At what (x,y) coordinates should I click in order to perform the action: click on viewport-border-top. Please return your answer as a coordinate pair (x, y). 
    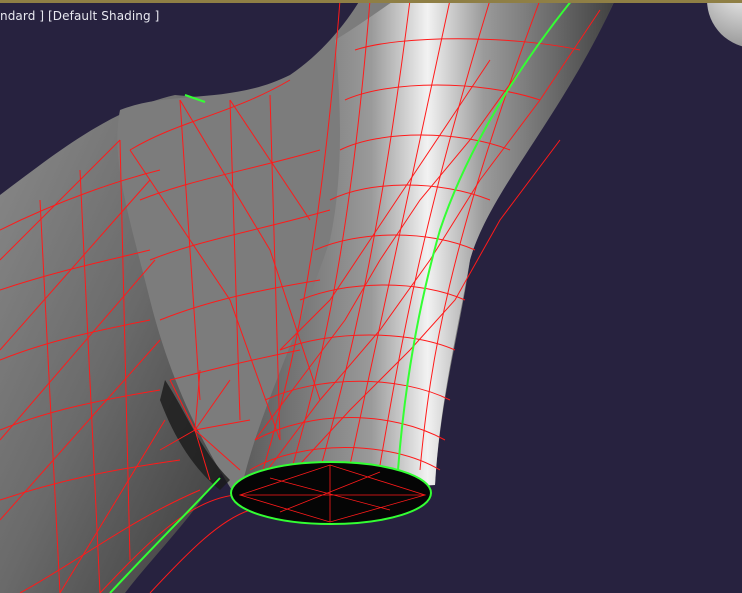
    Looking at the image, I should click on (371, 1).